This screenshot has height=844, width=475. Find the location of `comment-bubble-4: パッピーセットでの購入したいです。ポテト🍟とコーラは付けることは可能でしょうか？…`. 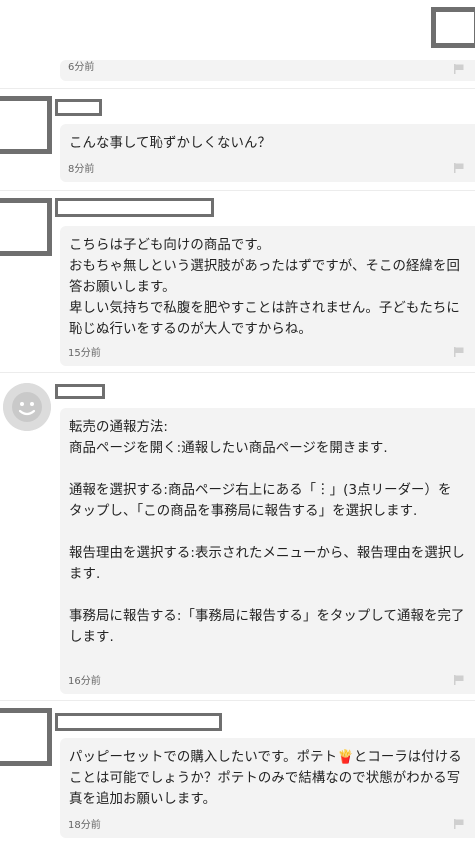

comment-bubble-4: パッピーセットでの購入したいです。ポテト🍟とコーラは付けることは可能でしょうか？… is located at coordinates (267, 788).